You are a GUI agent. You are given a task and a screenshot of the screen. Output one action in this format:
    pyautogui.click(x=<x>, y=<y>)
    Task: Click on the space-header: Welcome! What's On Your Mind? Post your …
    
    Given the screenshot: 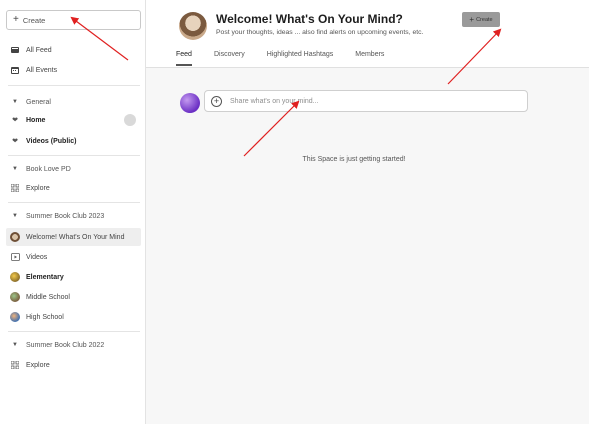 What is the action you would take?
    pyautogui.click(x=367, y=34)
    